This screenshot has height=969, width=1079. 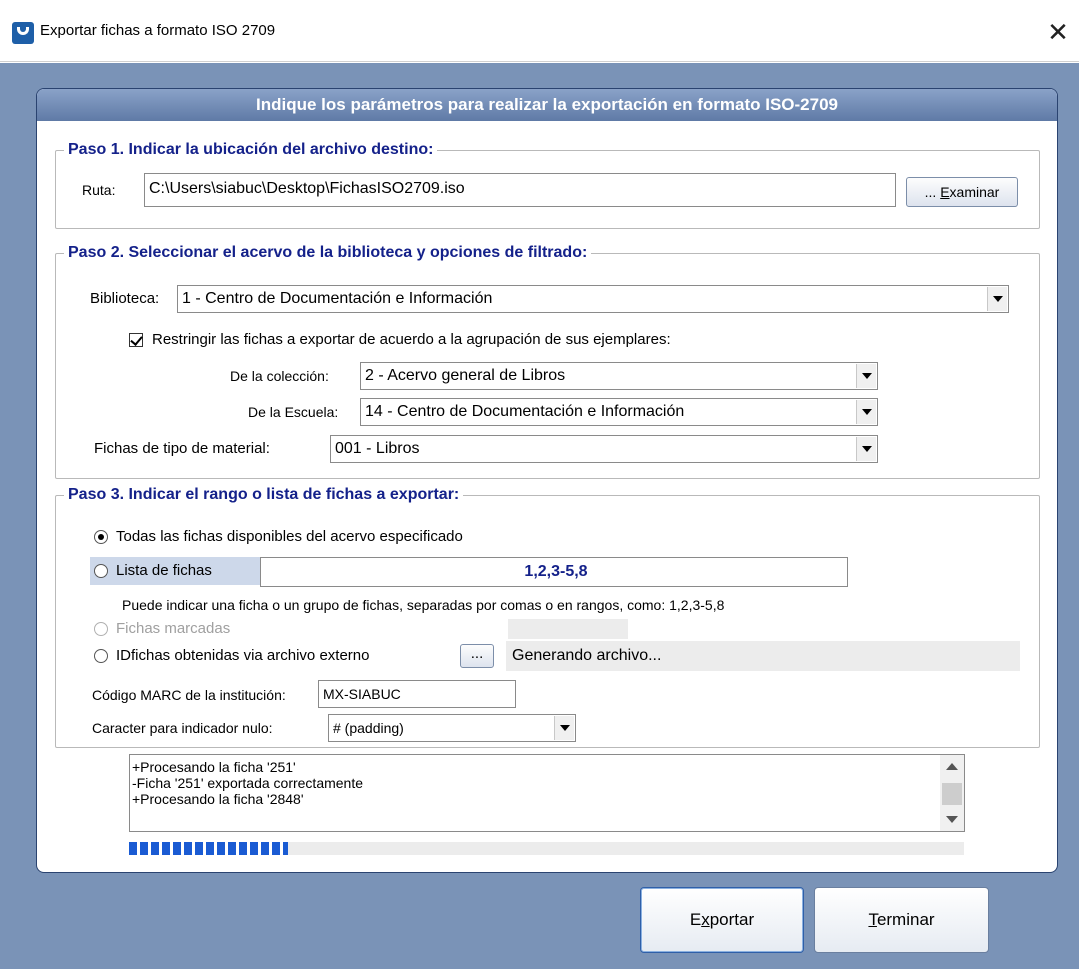 What do you see at coordinates (952, 766) in the screenshot?
I see `scroll-up-icon` at bounding box center [952, 766].